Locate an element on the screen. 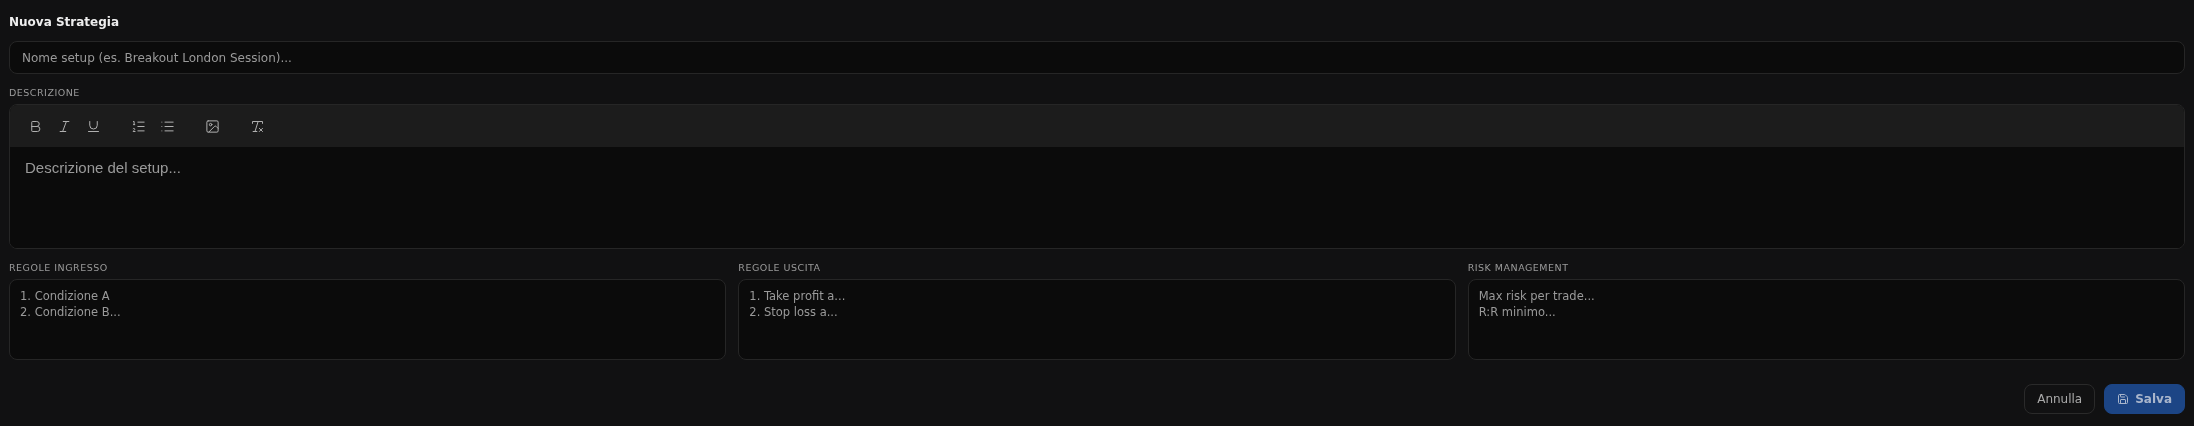 The height and width of the screenshot is (426, 2194). field-label: REGOLE USCITA is located at coordinates (780, 267).